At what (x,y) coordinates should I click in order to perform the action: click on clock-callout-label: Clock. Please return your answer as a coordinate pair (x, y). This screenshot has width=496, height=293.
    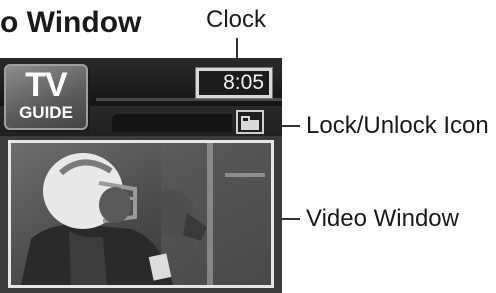
    Looking at the image, I should click on (236, 19).